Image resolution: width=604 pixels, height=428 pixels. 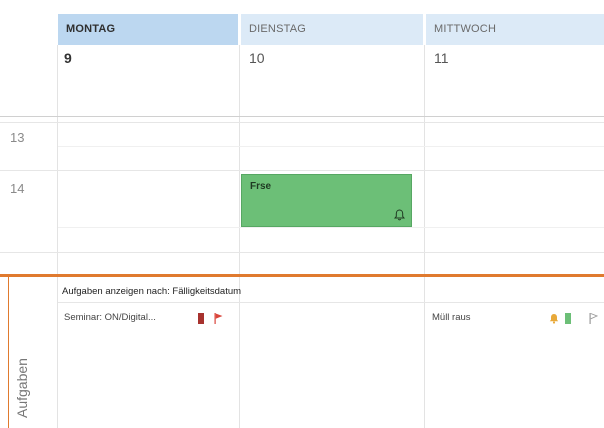 What do you see at coordinates (399, 215) in the screenshot?
I see `bell-icon` at bounding box center [399, 215].